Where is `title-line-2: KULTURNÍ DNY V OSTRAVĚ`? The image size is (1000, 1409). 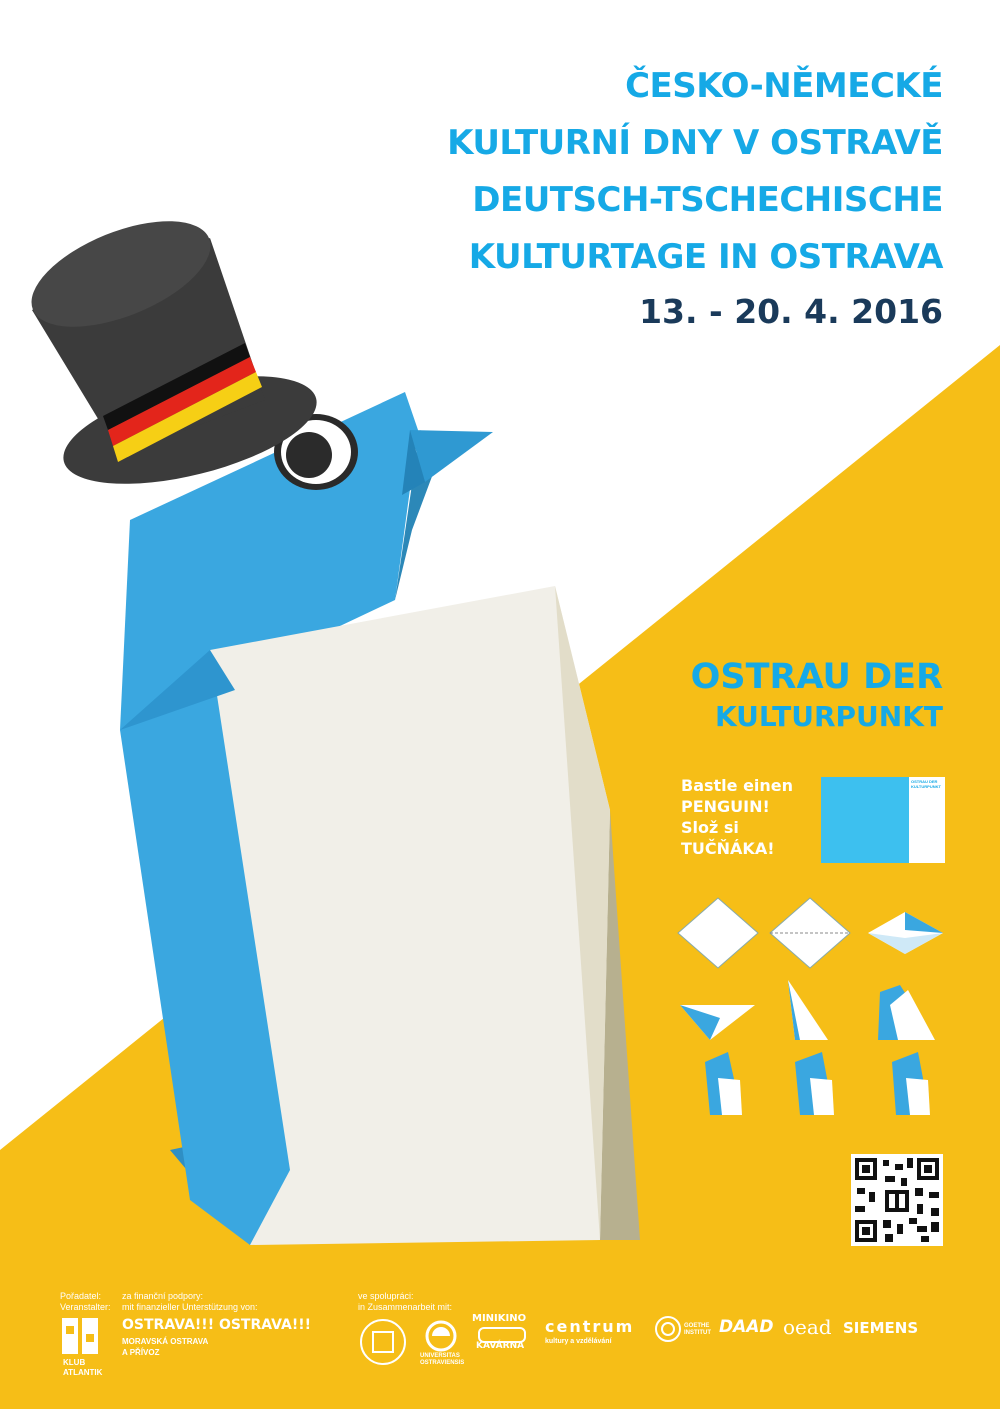 title-line-2: KULTURNÍ DNY V OSTRAVĚ is located at coordinates (695, 143).